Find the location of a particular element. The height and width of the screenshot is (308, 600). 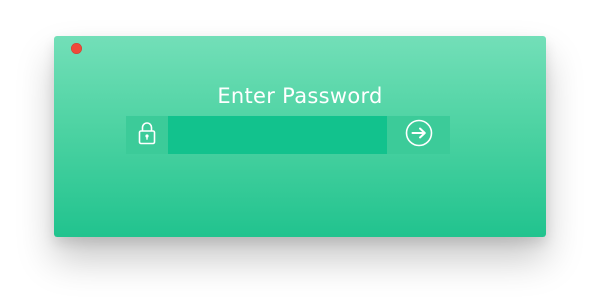

close-window-button is located at coordinates (76, 48).